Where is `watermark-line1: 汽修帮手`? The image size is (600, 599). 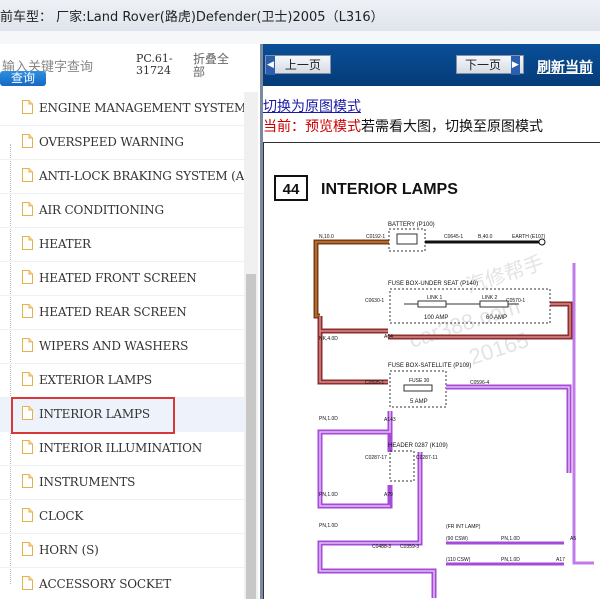 watermark-line1: 汽修帮手 is located at coordinates (504, 274).